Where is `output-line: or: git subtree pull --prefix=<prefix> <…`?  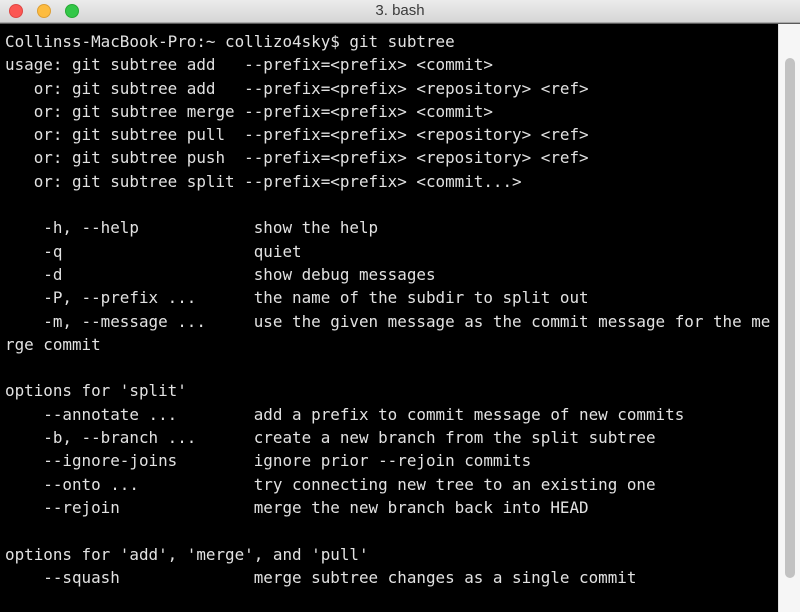 output-line: or: git subtree pull --prefix=<prefix> <… is located at coordinates (297, 135).